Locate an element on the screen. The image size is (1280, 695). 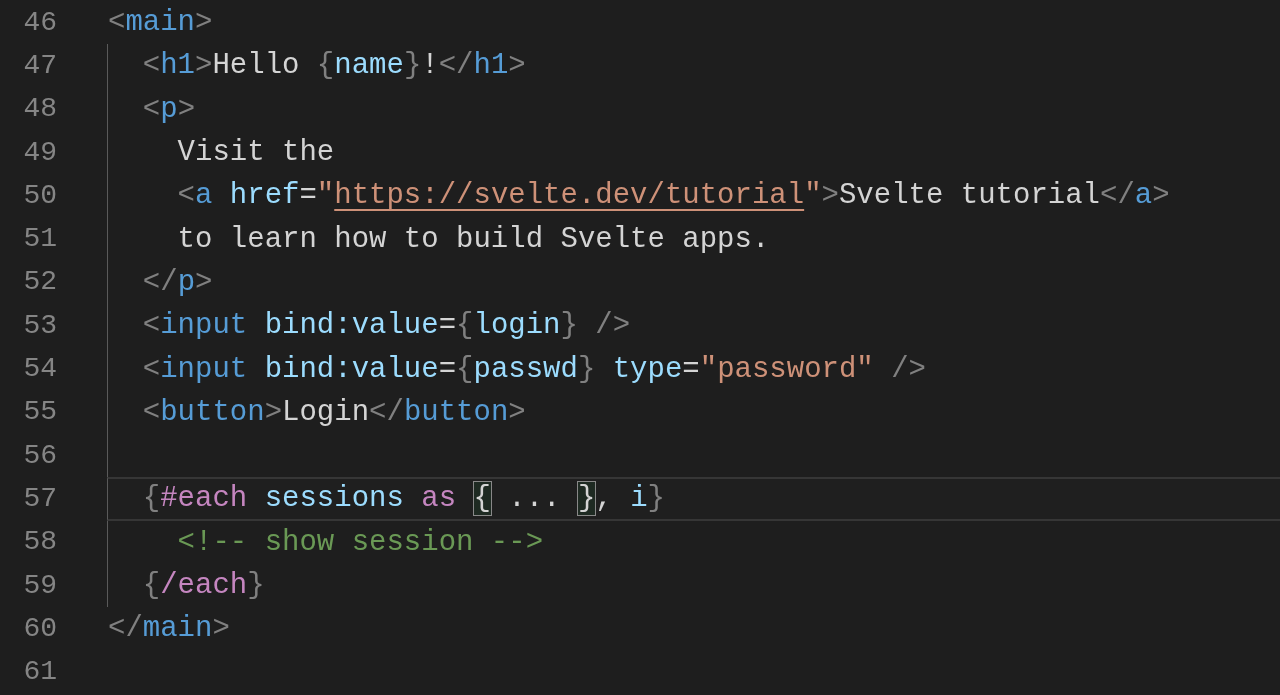
line-number: 47 is located at coordinates (39, 65).